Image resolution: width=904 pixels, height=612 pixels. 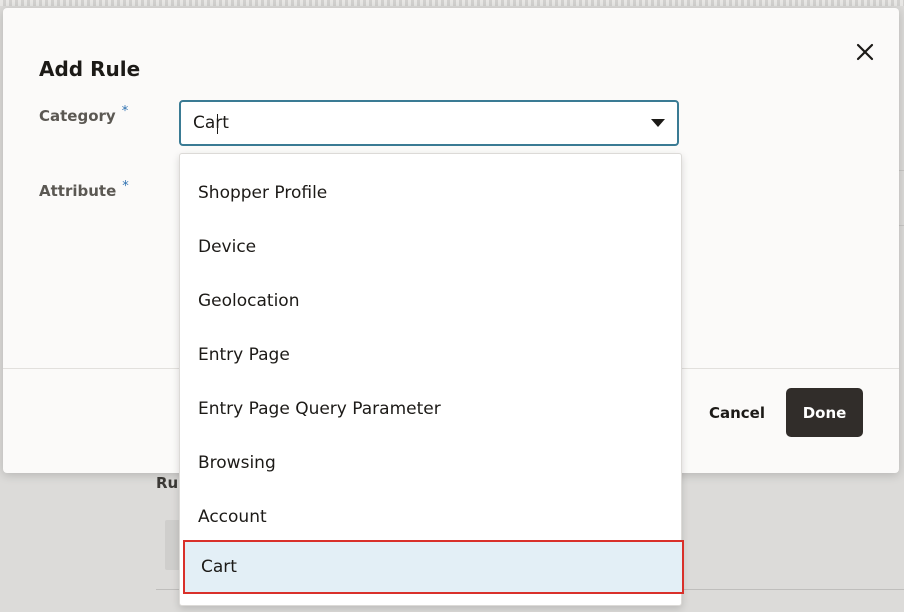 What do you see at coordinates (413, 123) in the screenshot?
I see `category-input` at bounding box center [413, 123].